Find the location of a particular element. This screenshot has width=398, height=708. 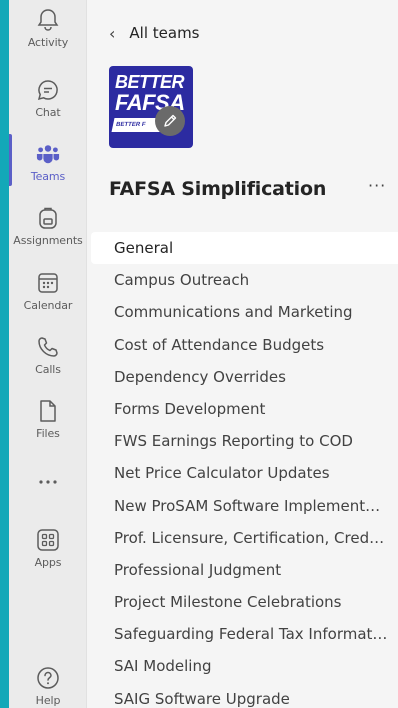

rail-item-chat: Chat is located at coordinates (48, 110).